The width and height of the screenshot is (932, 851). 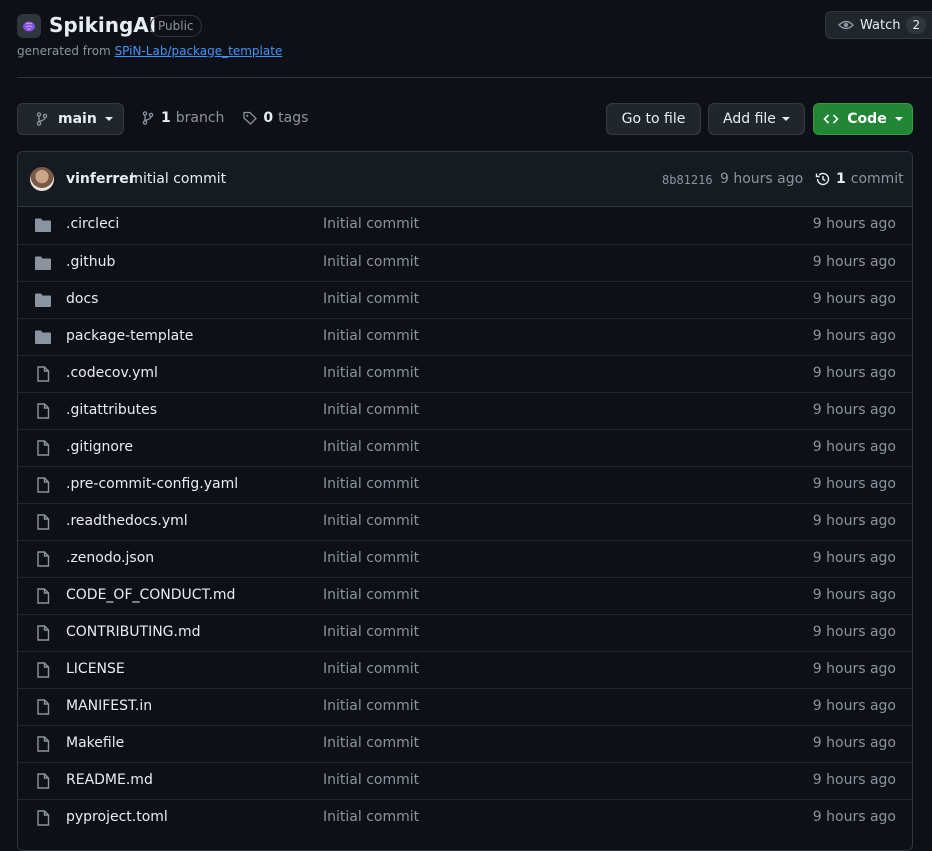 What do you see at coordinates (129, 336) in the screenshot?
I see `file-name: package-template` at bounding box center [129, 336].